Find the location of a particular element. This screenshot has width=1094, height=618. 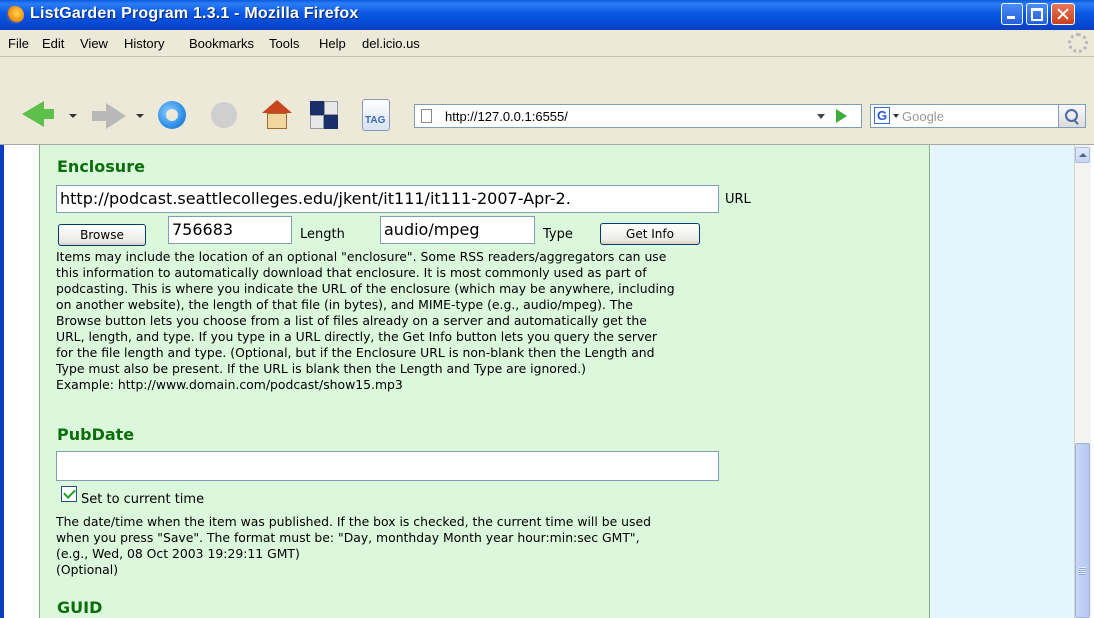

home-icon is located at coordinates (277, 115).